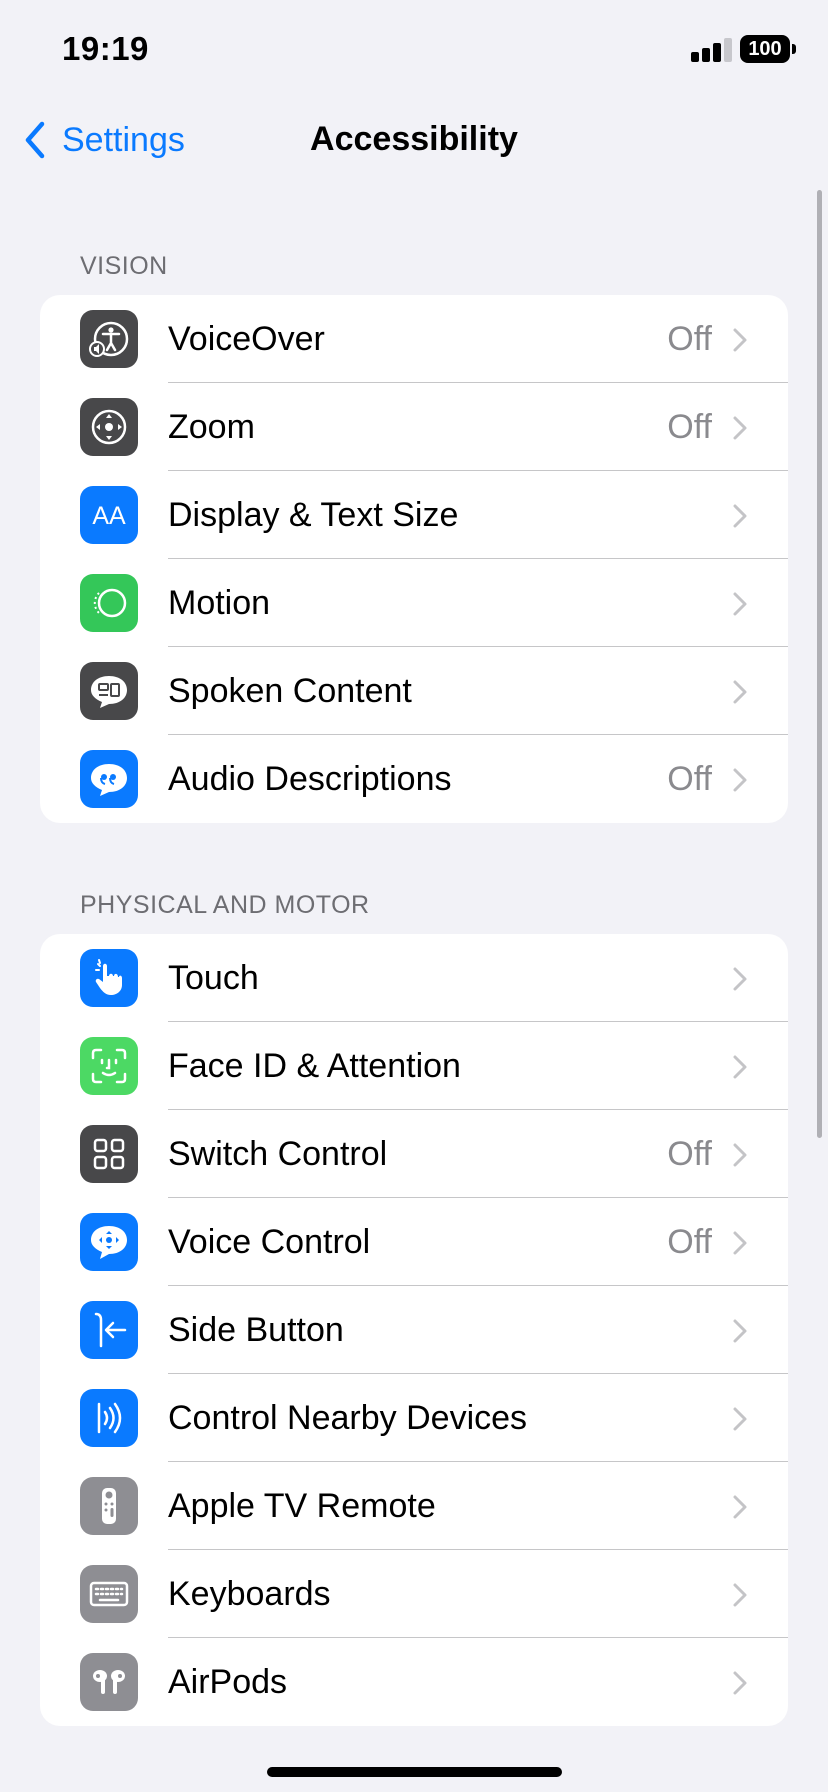 This screenshot has width=828, height=1792. What do you see at coordinates (109, 1418) in the screenshot?
I see `nearby-devices-icon` at bounding box center [109, 1418].